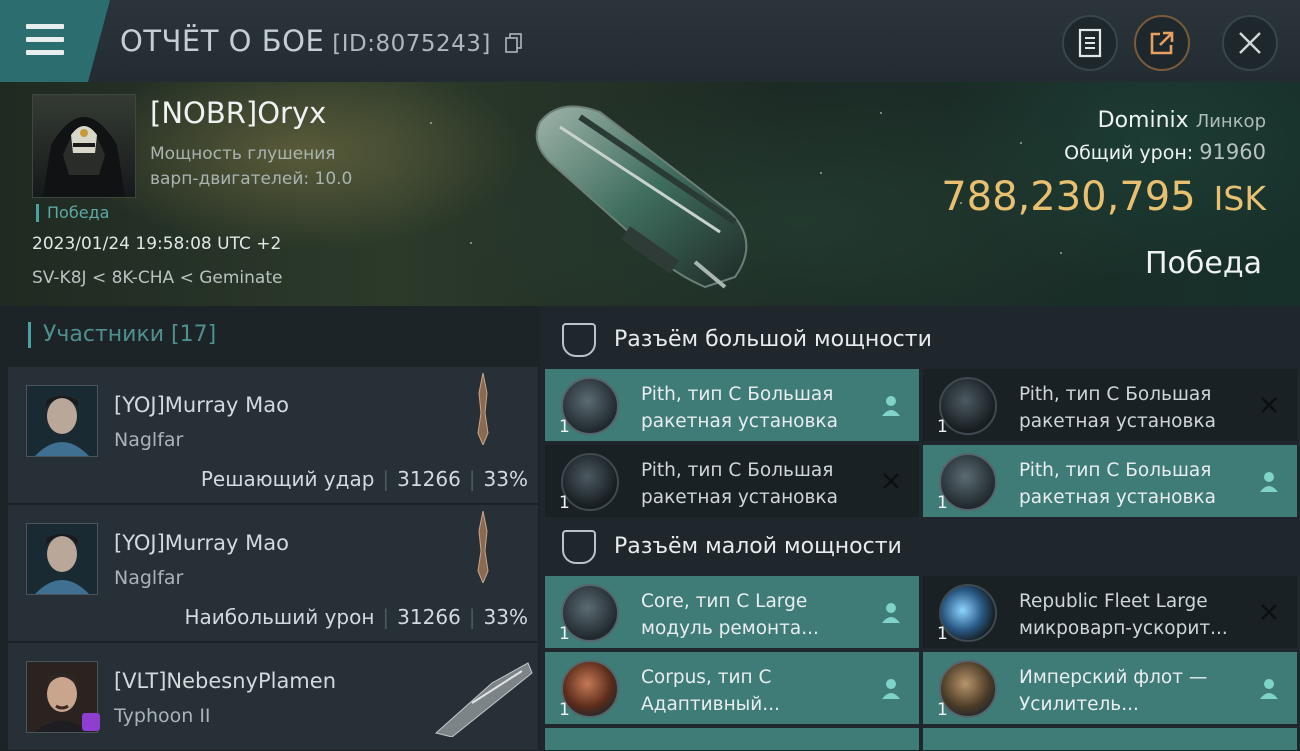 The image size is (1300, 751). I want to click on high-slot-title: Разъём большой мощности, so click(773, 339).